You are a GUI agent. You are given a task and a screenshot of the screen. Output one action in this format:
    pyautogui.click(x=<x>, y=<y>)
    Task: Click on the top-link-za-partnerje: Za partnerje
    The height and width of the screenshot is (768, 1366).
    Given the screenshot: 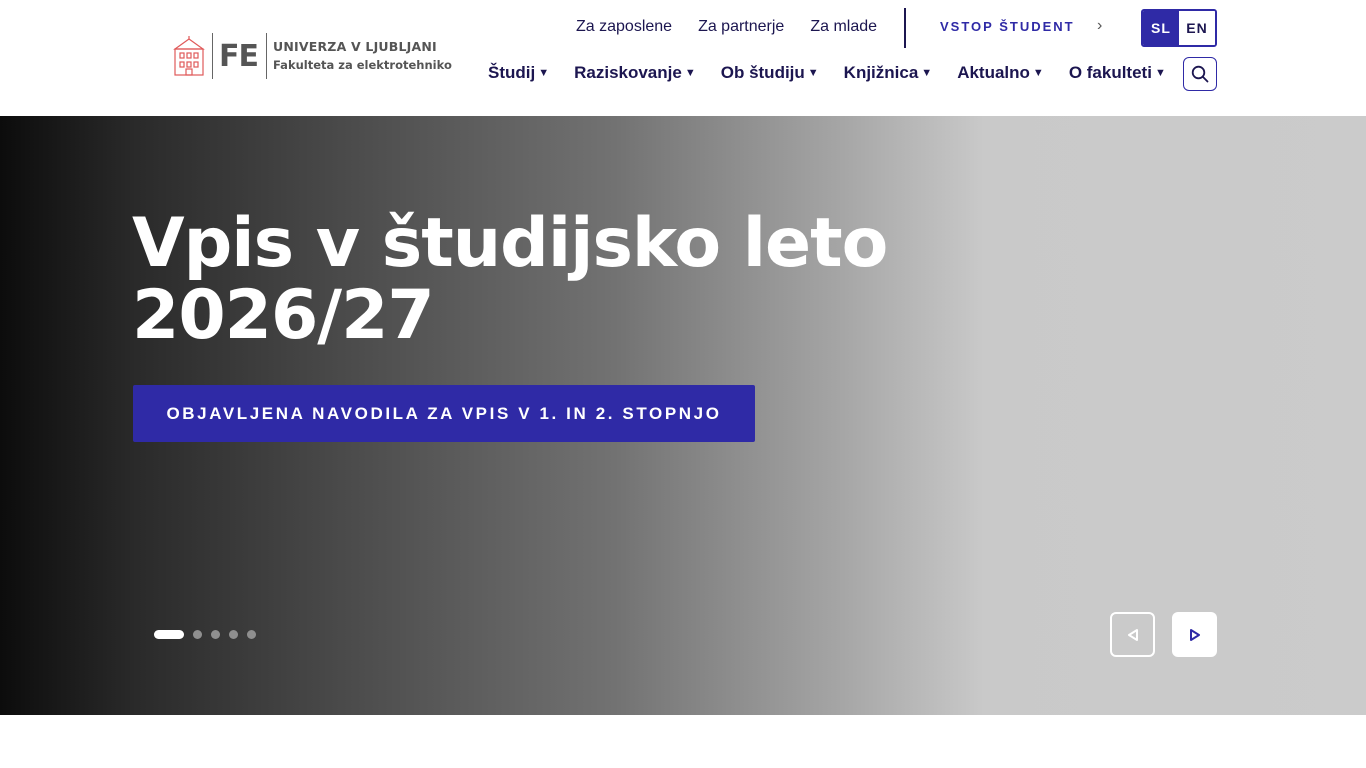 What is the action you would take?
    pyautogui.click(x=741, y=27)
    